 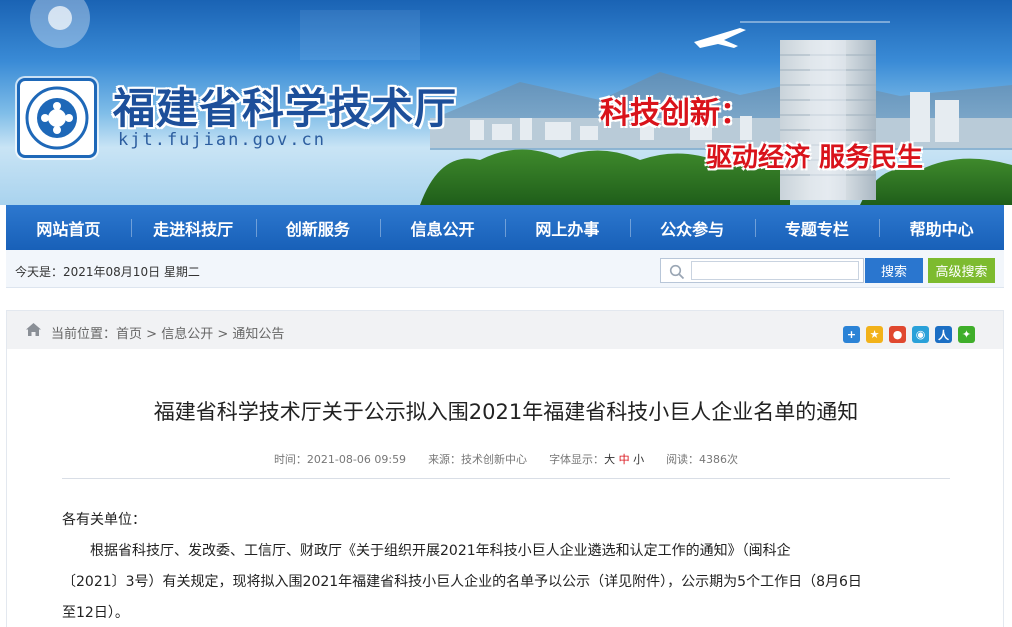 I want to click on font-size-large: 大, so click(x=609, y=459).